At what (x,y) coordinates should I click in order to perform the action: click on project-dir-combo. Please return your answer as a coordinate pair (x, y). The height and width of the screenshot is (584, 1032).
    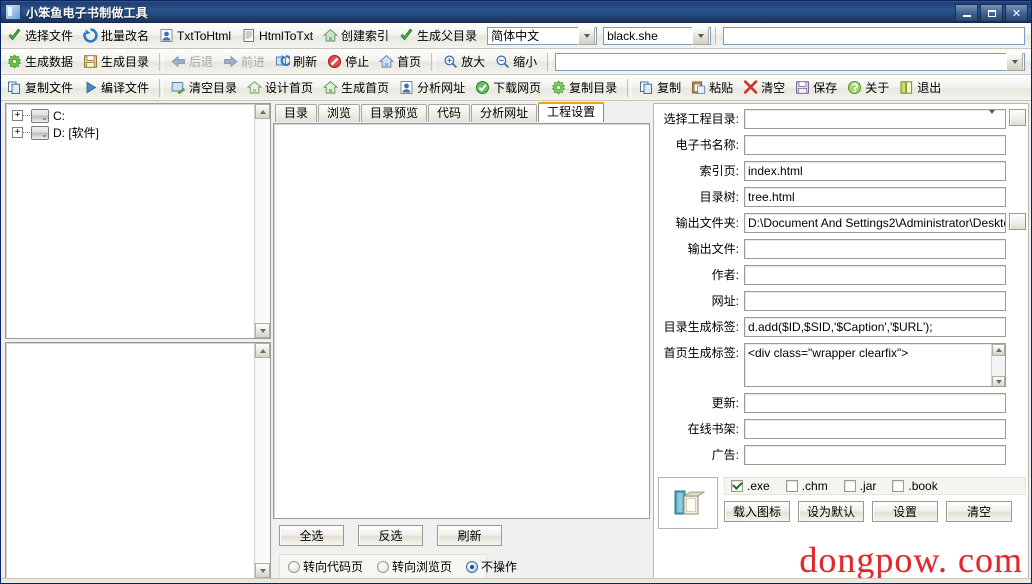
    Looking at the image, I should click on (875, 119).